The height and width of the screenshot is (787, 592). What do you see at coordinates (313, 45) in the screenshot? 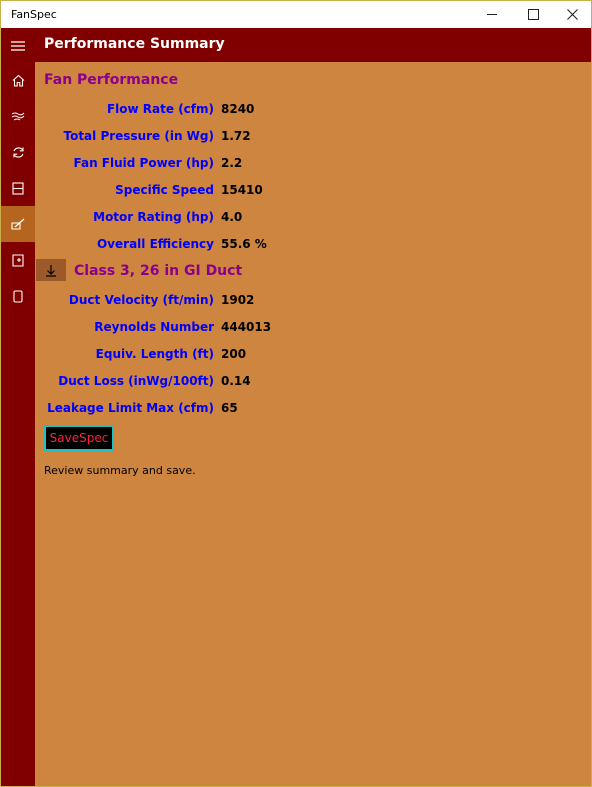
I see `page-header: Performance Summary` at bounding box center [313, 45].